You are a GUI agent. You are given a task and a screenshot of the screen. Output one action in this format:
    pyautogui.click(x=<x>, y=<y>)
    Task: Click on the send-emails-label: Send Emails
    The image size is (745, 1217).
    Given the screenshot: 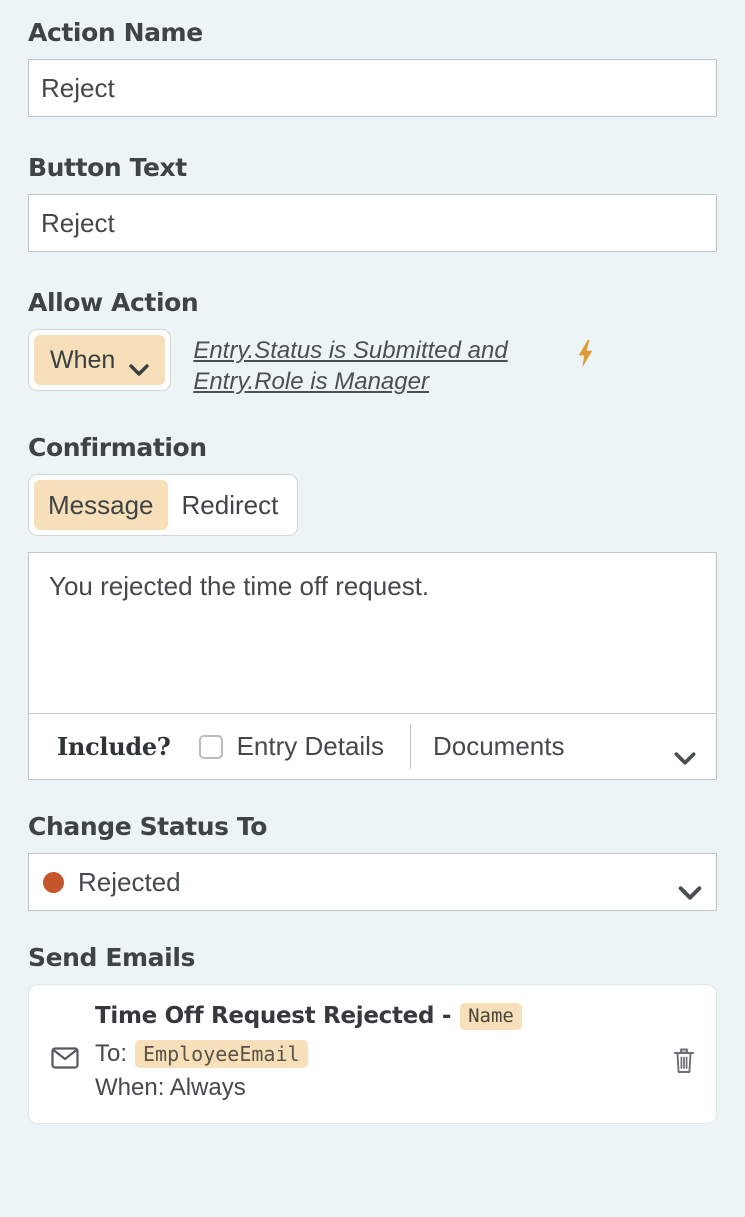 What is the action you would take?
    pyautogui.click(x=111, y=958)
    